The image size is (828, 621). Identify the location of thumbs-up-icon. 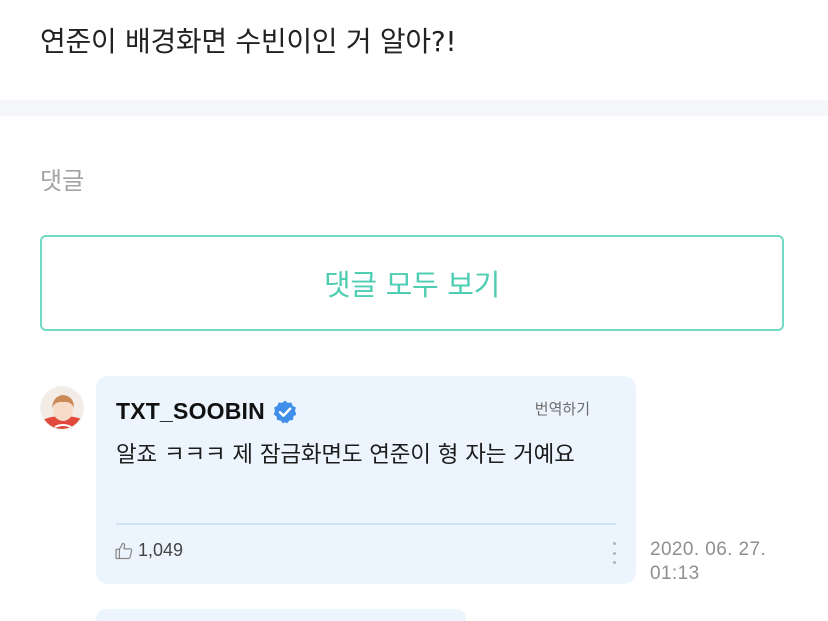
(124, 550).